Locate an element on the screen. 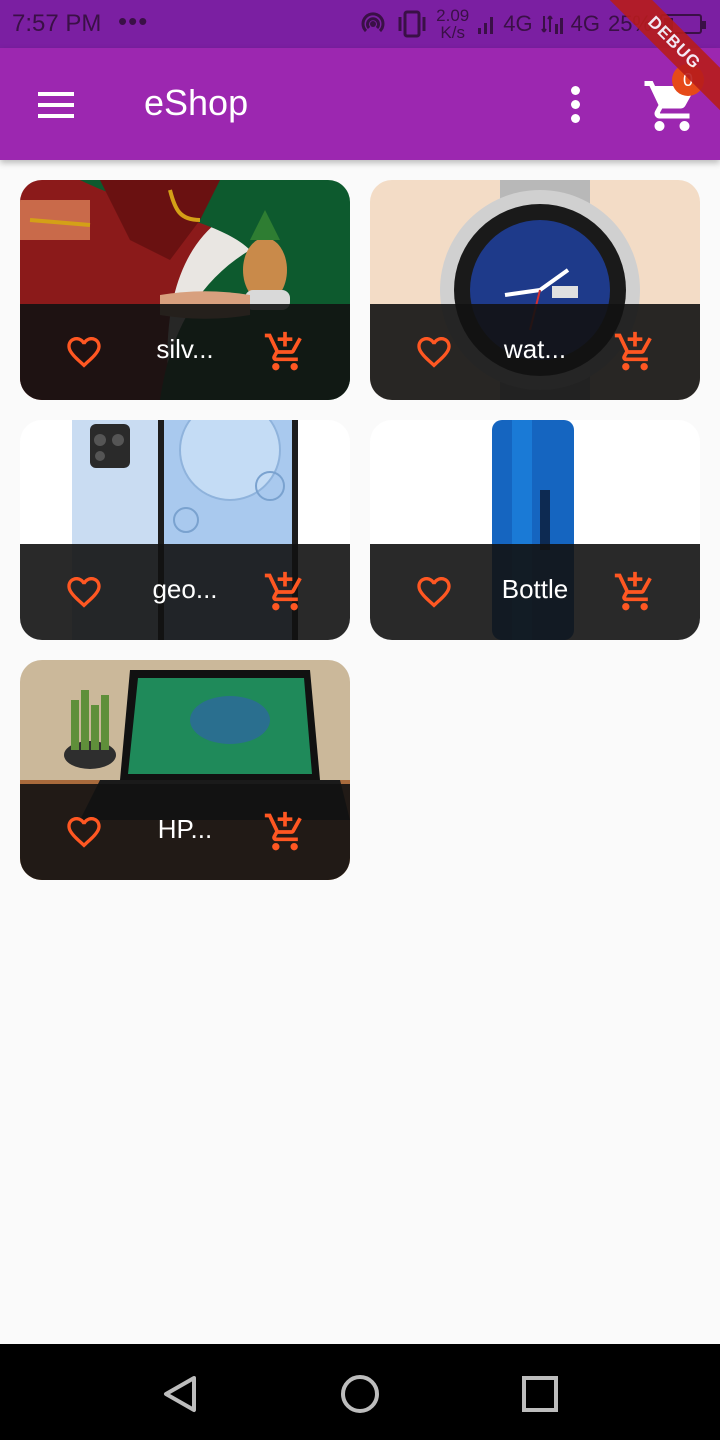  more-vert-icon is located at coordinates (576, 104).